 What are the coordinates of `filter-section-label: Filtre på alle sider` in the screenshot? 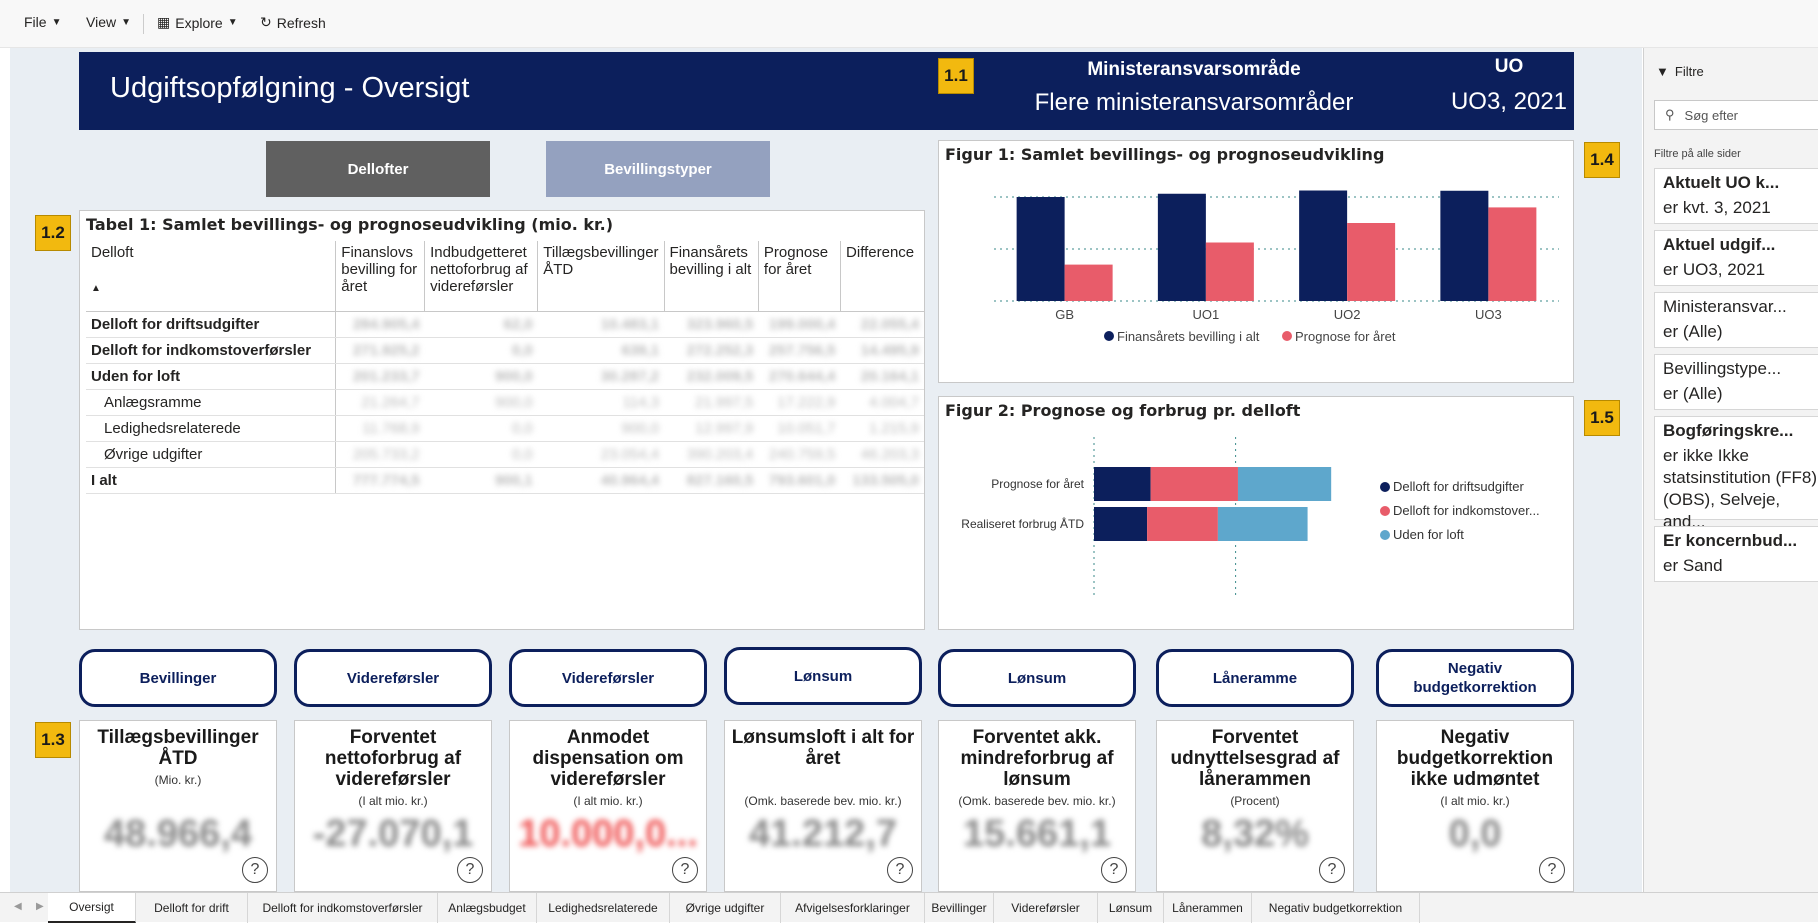 It's located at (1697, 154).